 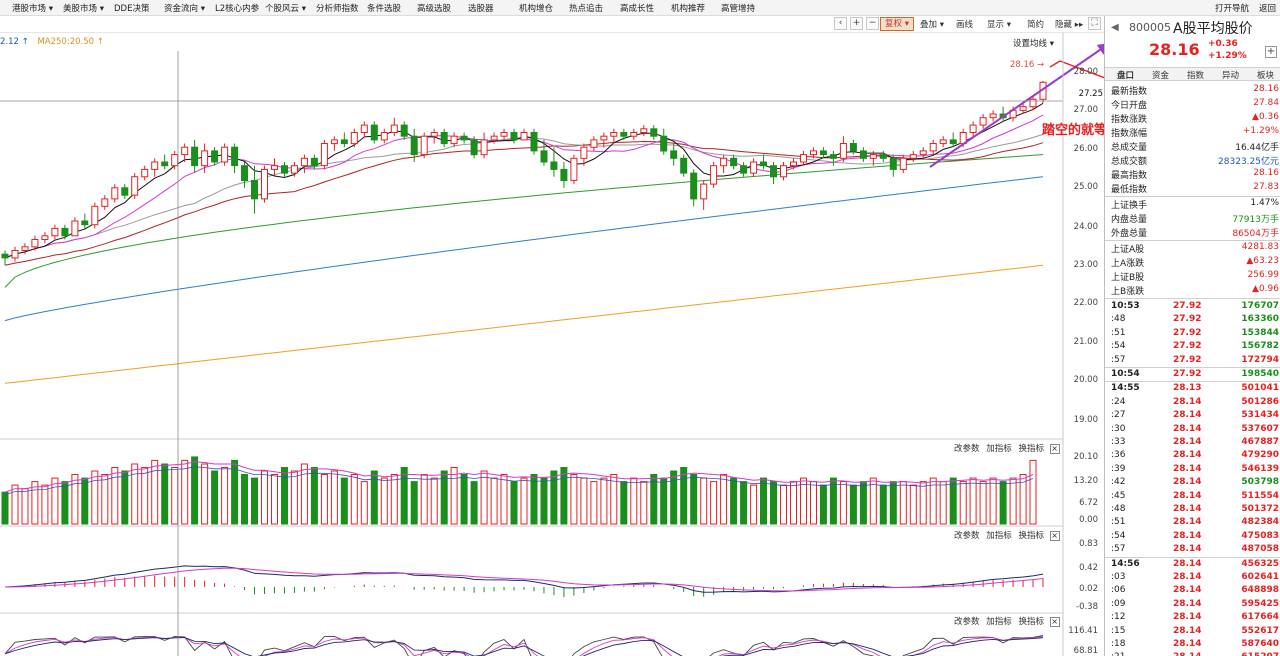 What do you see at coordinates (1118, 654) in the screenshot?
I see `tick-time: :21` at bounding box center [1118, 654].